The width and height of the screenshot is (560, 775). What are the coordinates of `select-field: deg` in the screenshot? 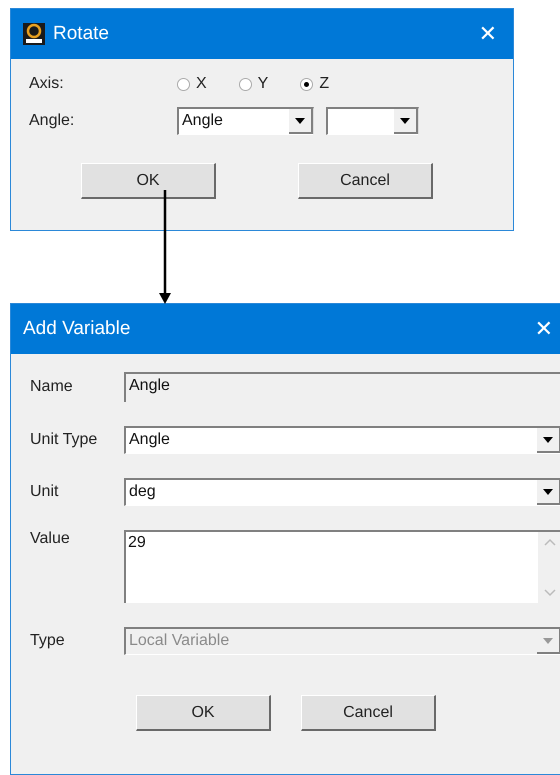 It's located at (342, 492).